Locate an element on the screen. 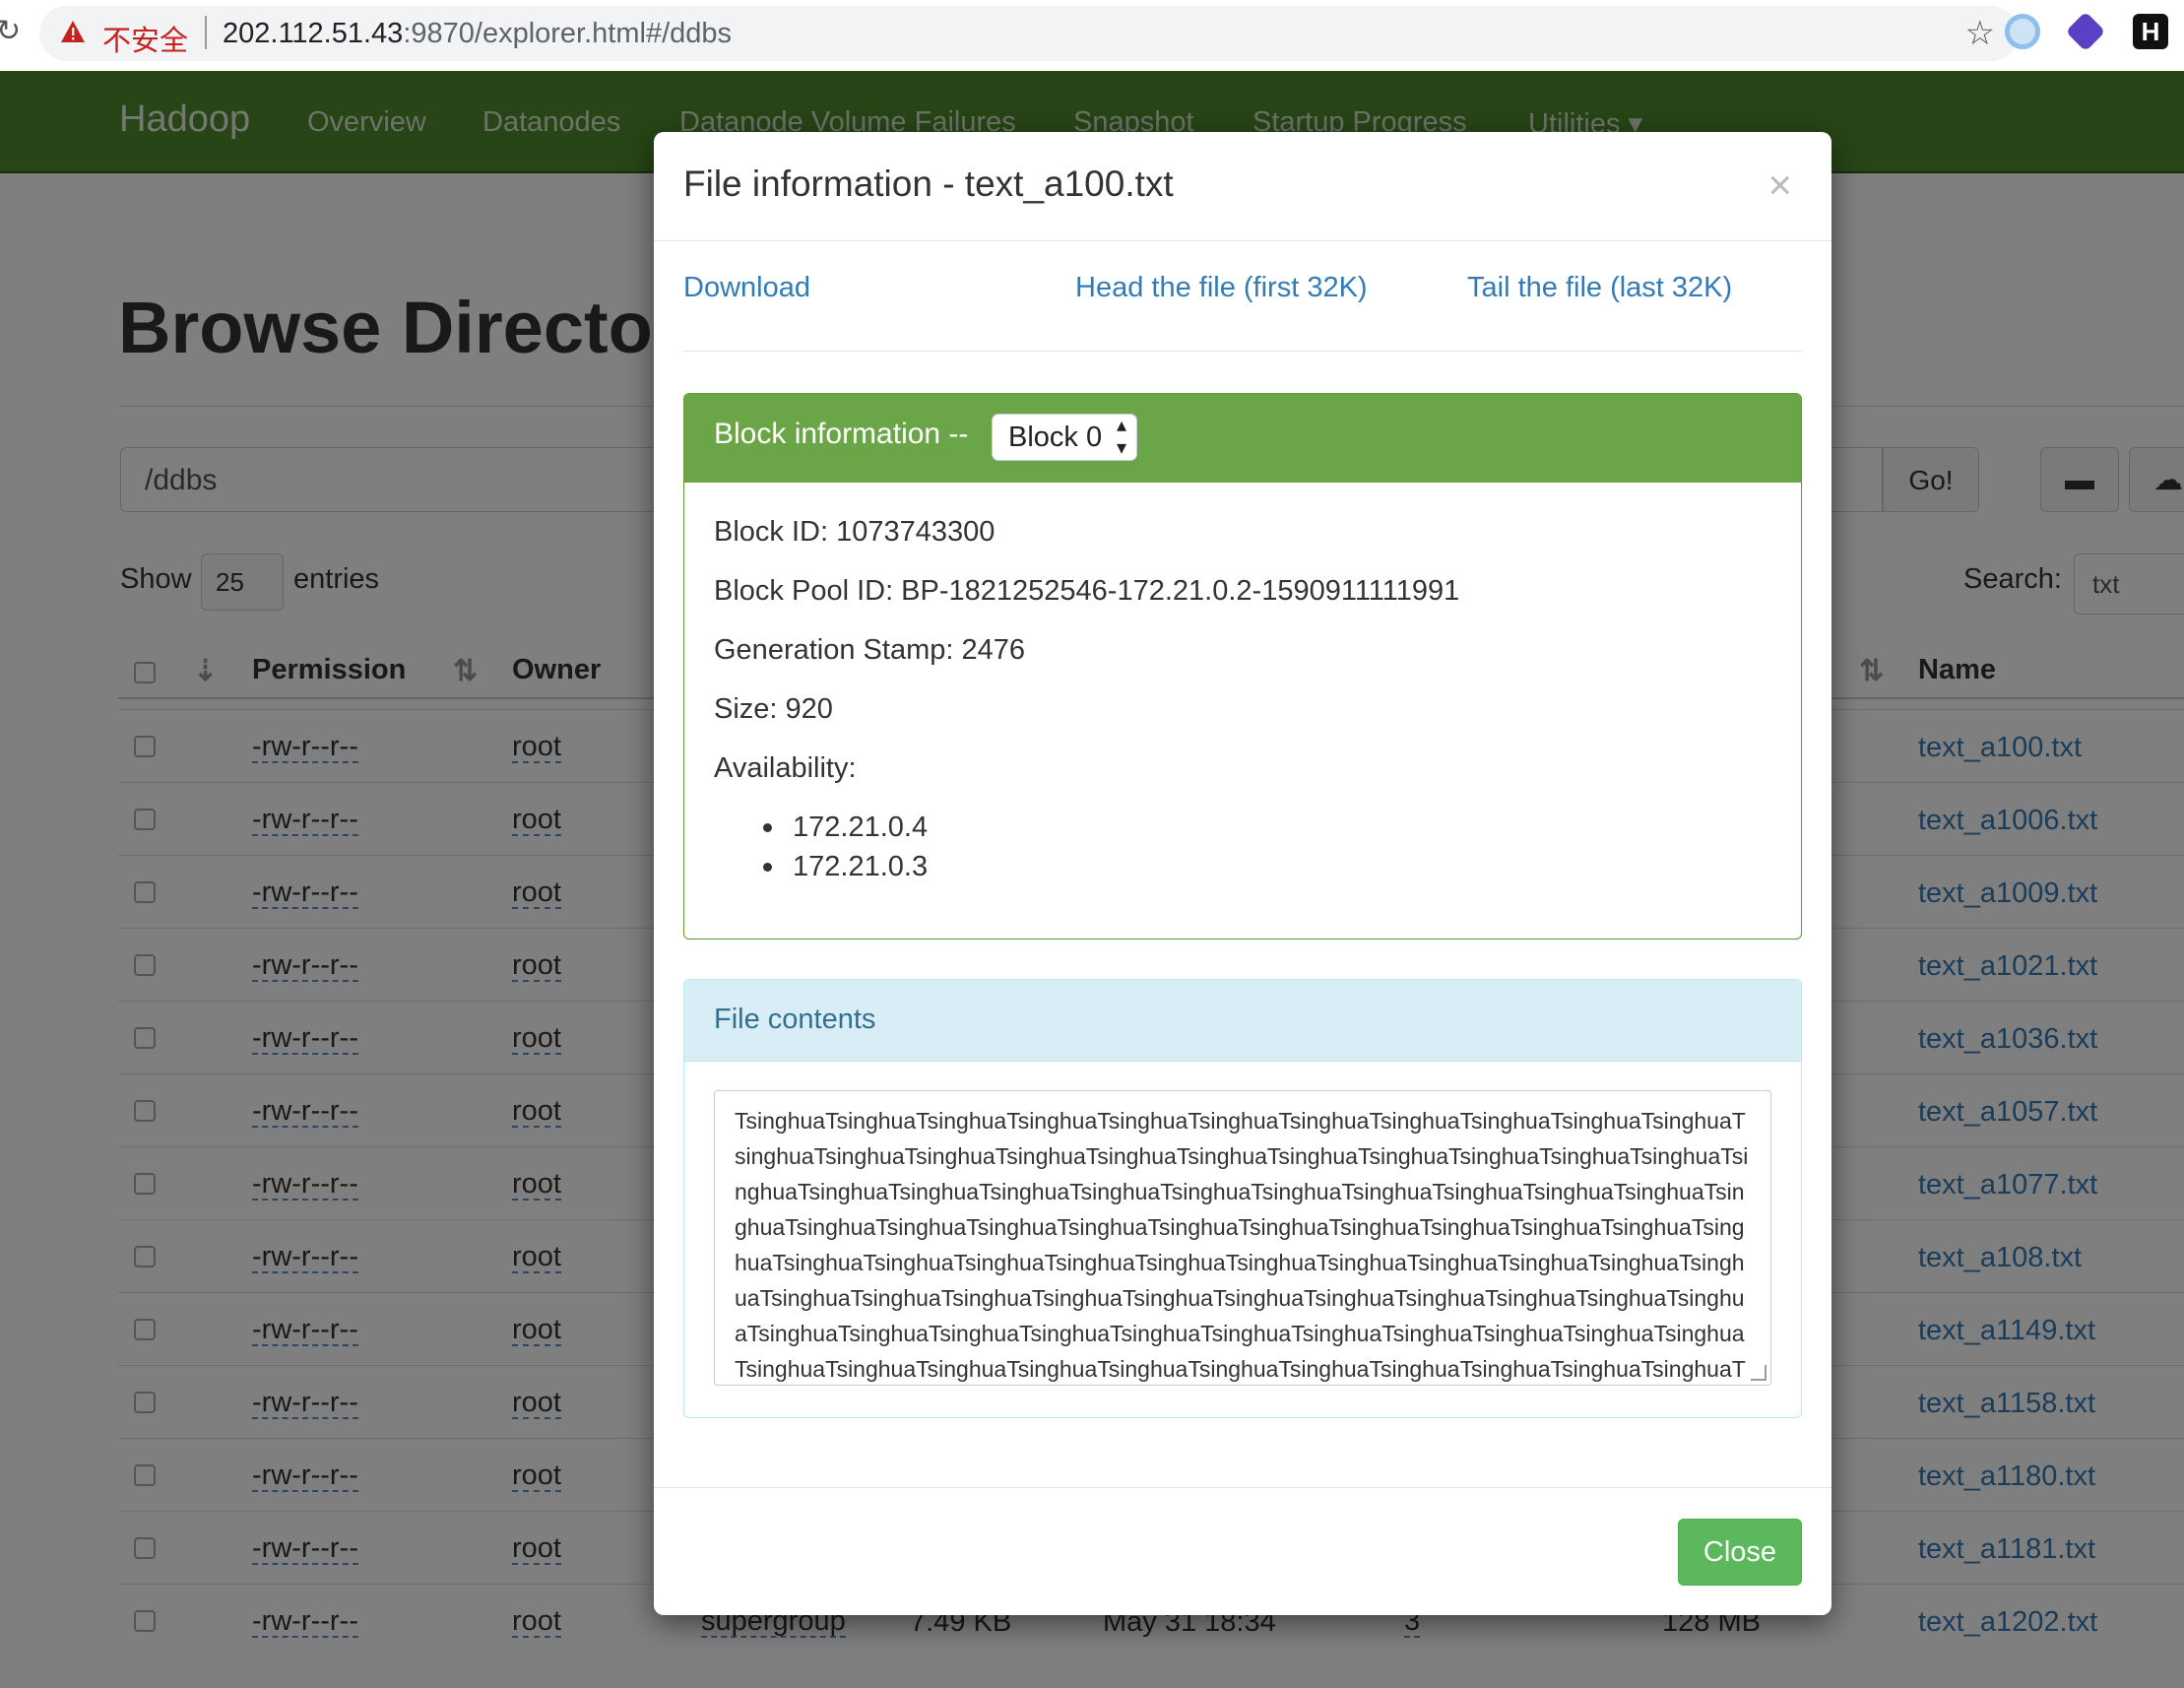 This screenshot has width=2184, height=1688. url-text: 202.112.51.43:9870/explorer.html#/ddbs is located at coordinates (477, 34).